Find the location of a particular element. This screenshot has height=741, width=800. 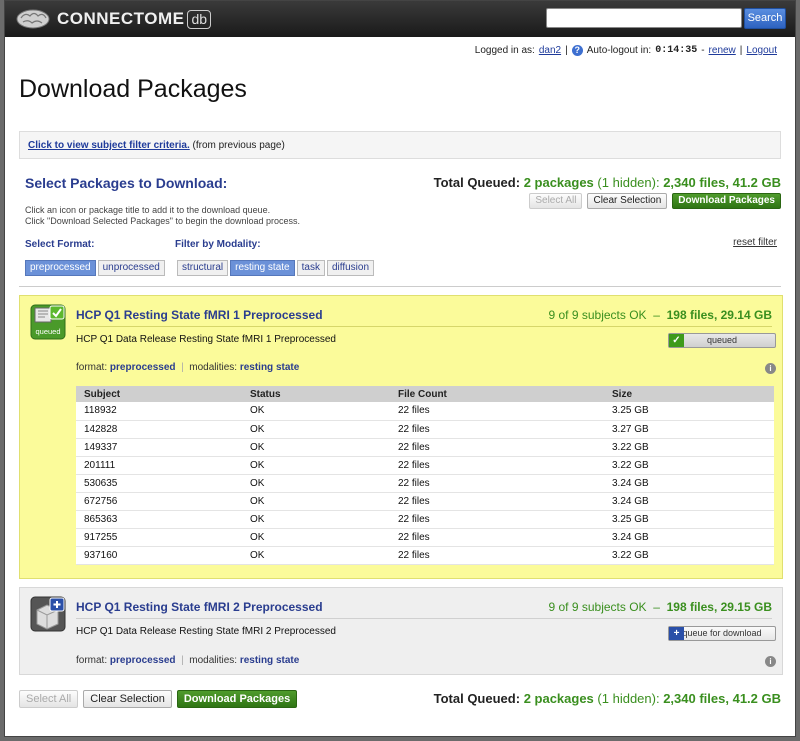

cell: 937160 is located at coordinates (159, 555).